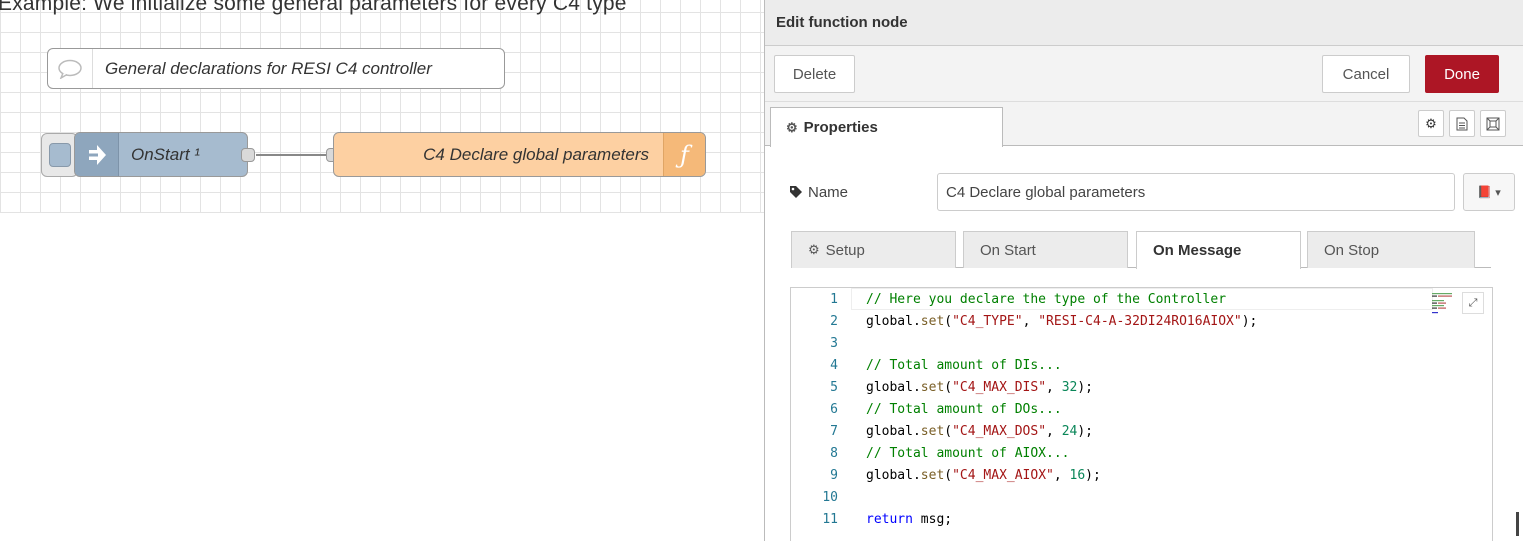 This screenshot has width=1523, height=541. Describe the element at coordinates (1003, 475) in the screenshot. I see `code-token: "C4_MAX_AIOX"` at that location.